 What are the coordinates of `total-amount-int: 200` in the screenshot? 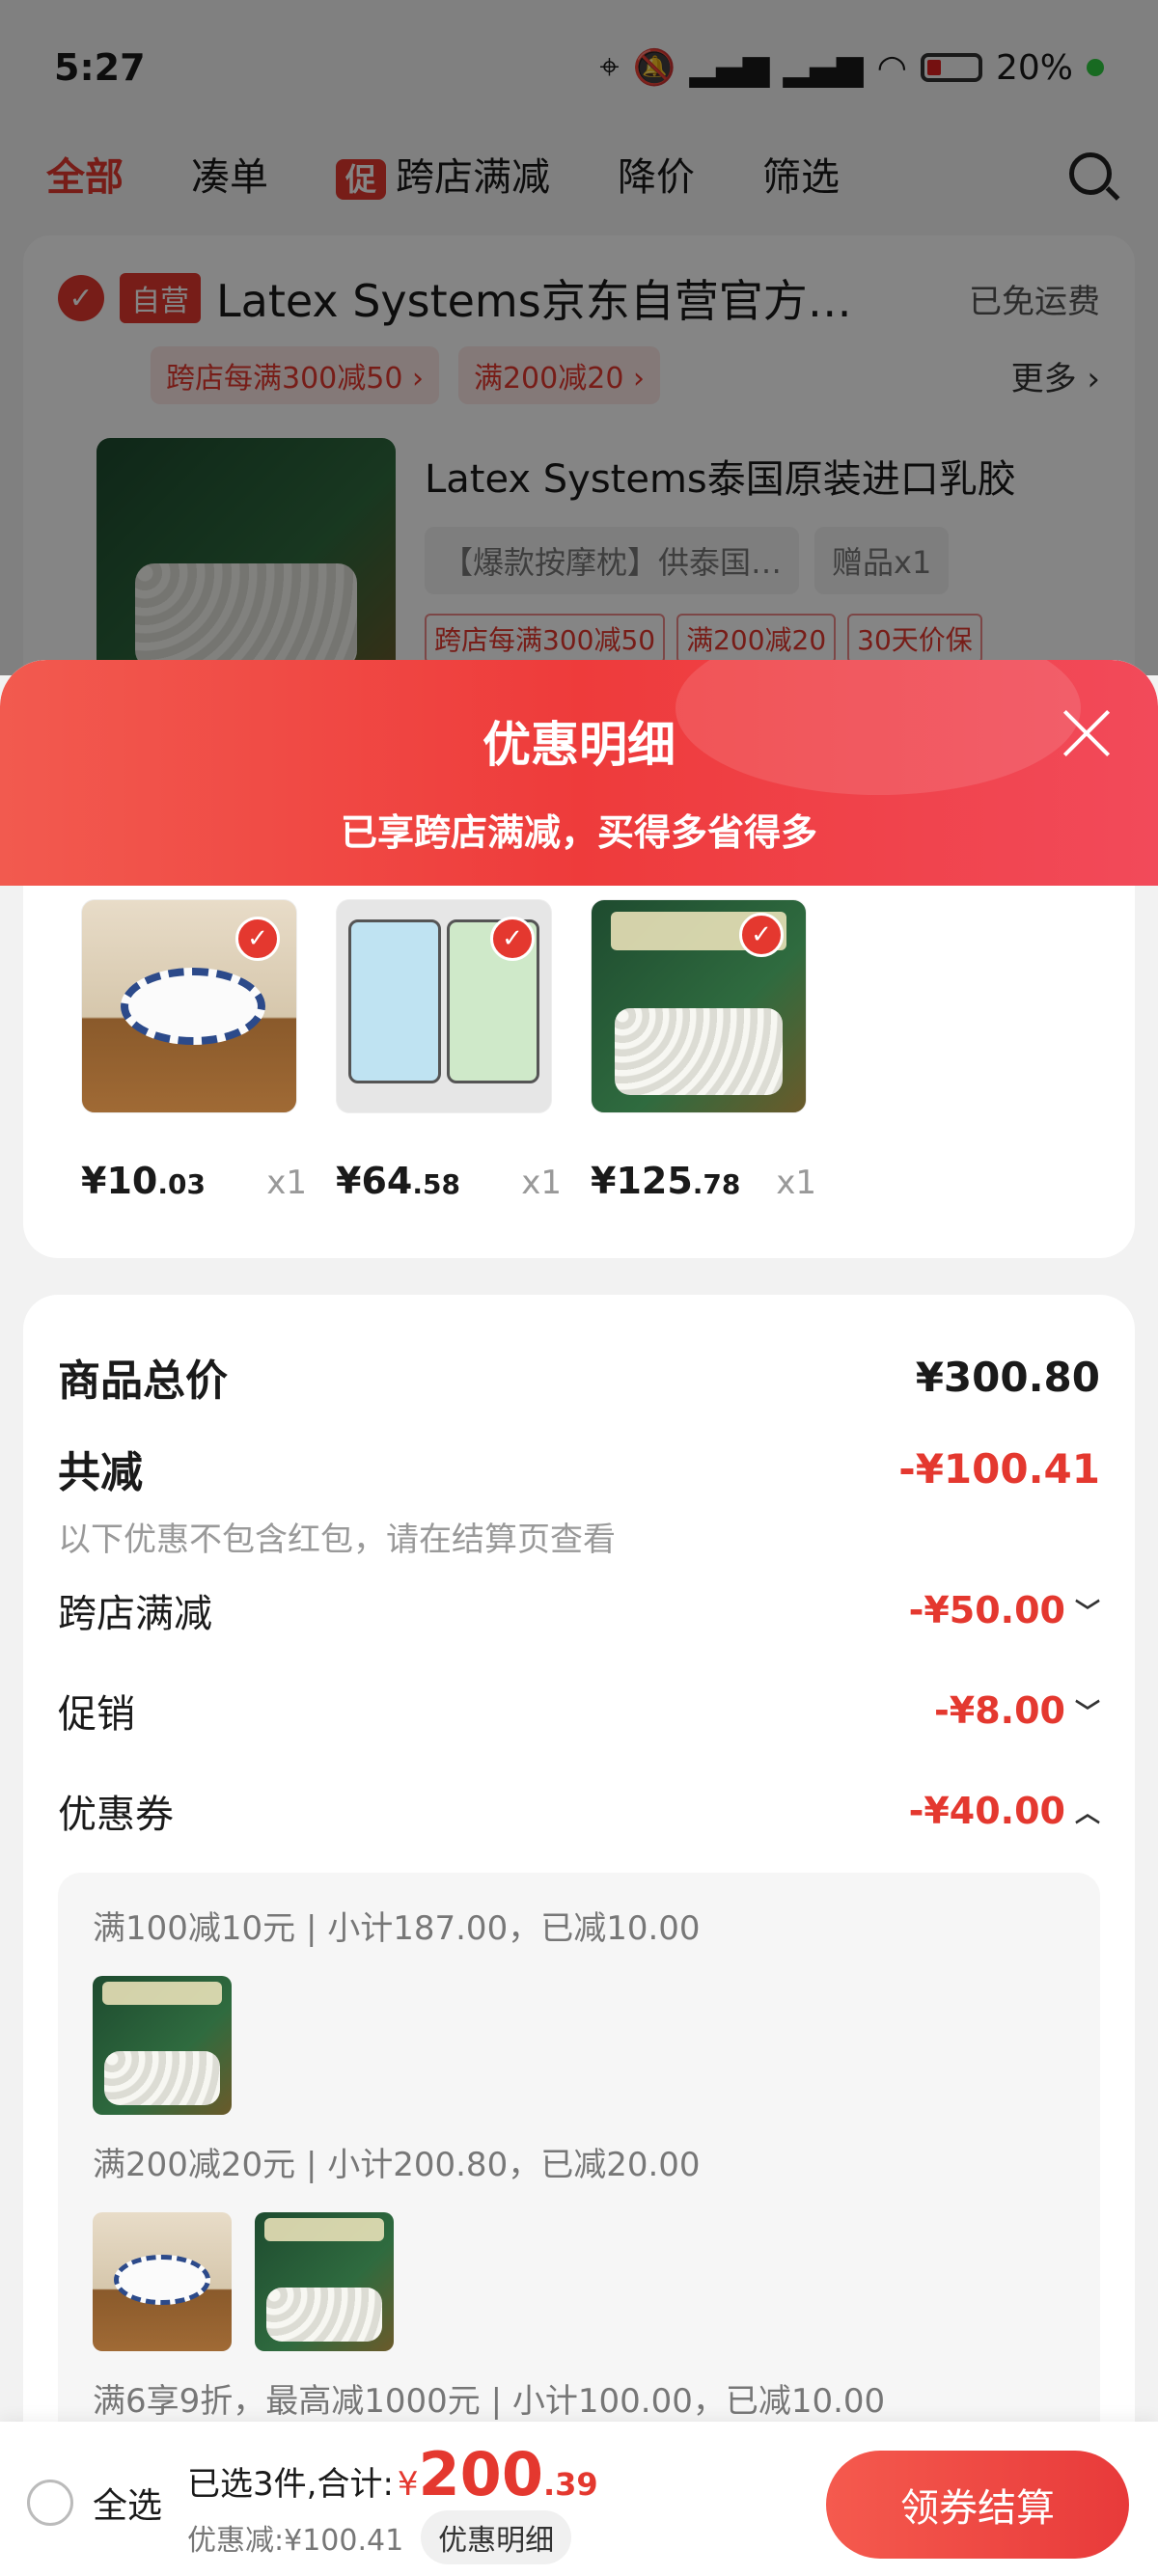 It's located at (480, 2474).